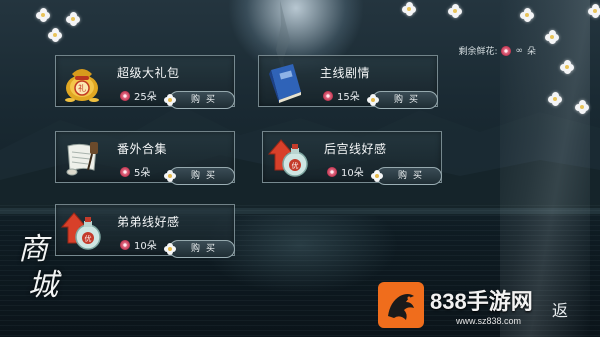 Image resolution: width=600 pixels, height=337 pixels. What do you see at coordinates (478, 52) in the screenshot?
I see `remaining-label: 剩余鲜花:` at bounding box center [478, 52].